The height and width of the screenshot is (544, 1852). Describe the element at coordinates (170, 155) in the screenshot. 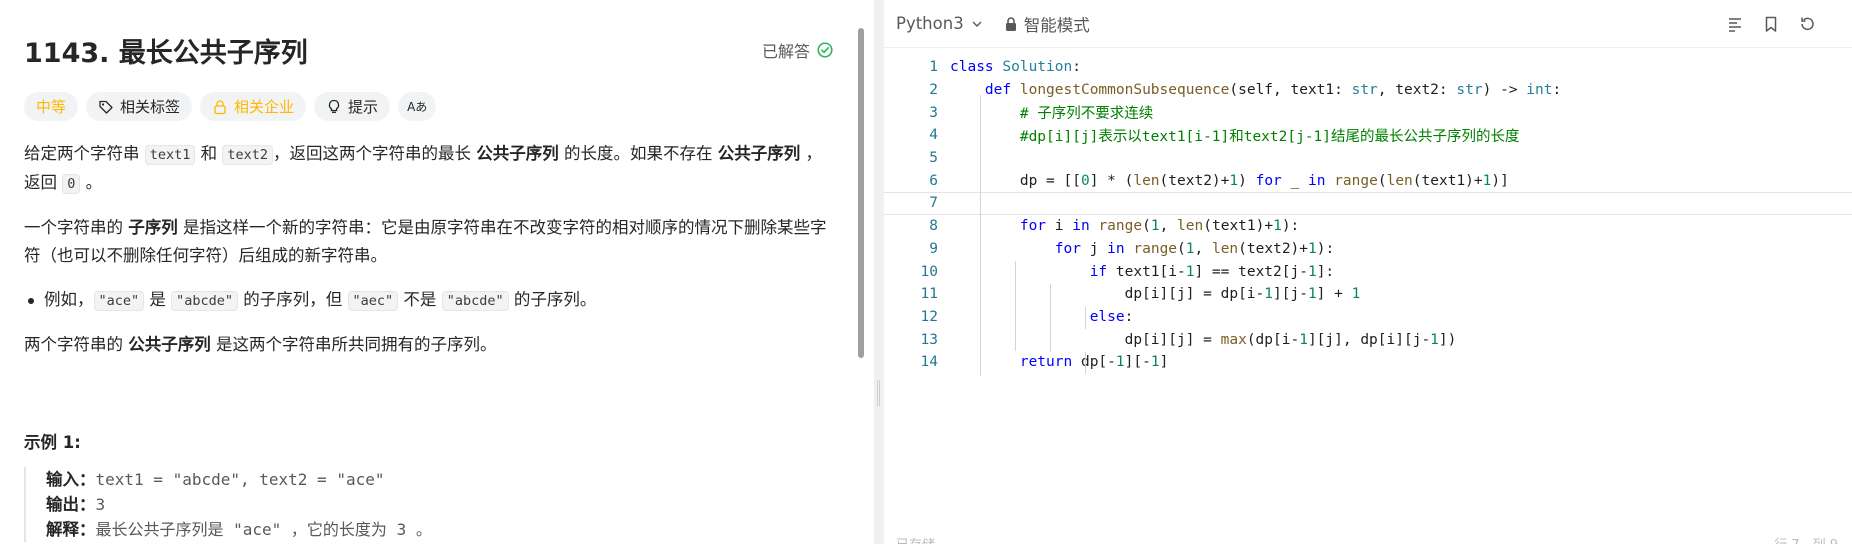

I see `inline-code: text1` at that location.